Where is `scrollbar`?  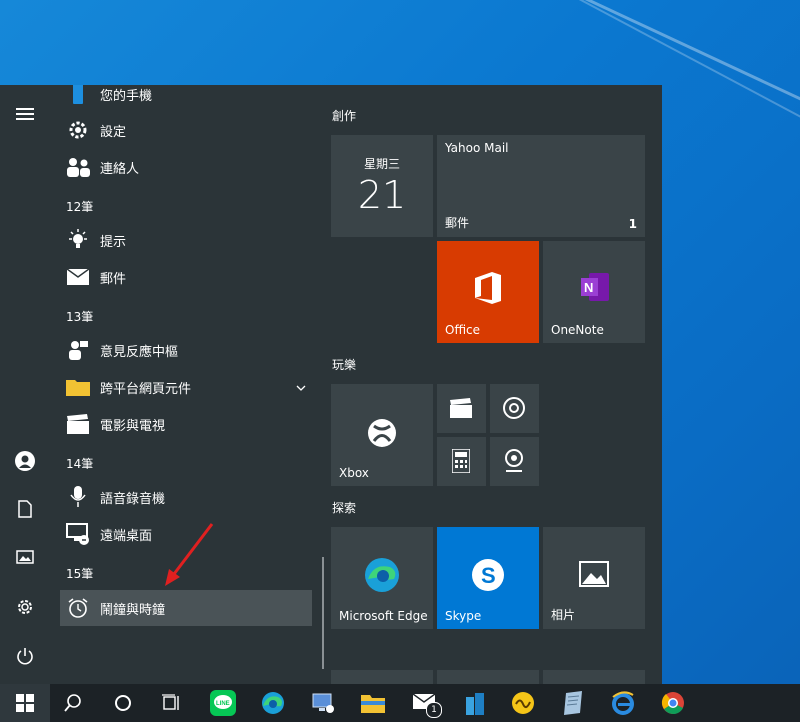 scrollbar is located at coordinates (323, 613).